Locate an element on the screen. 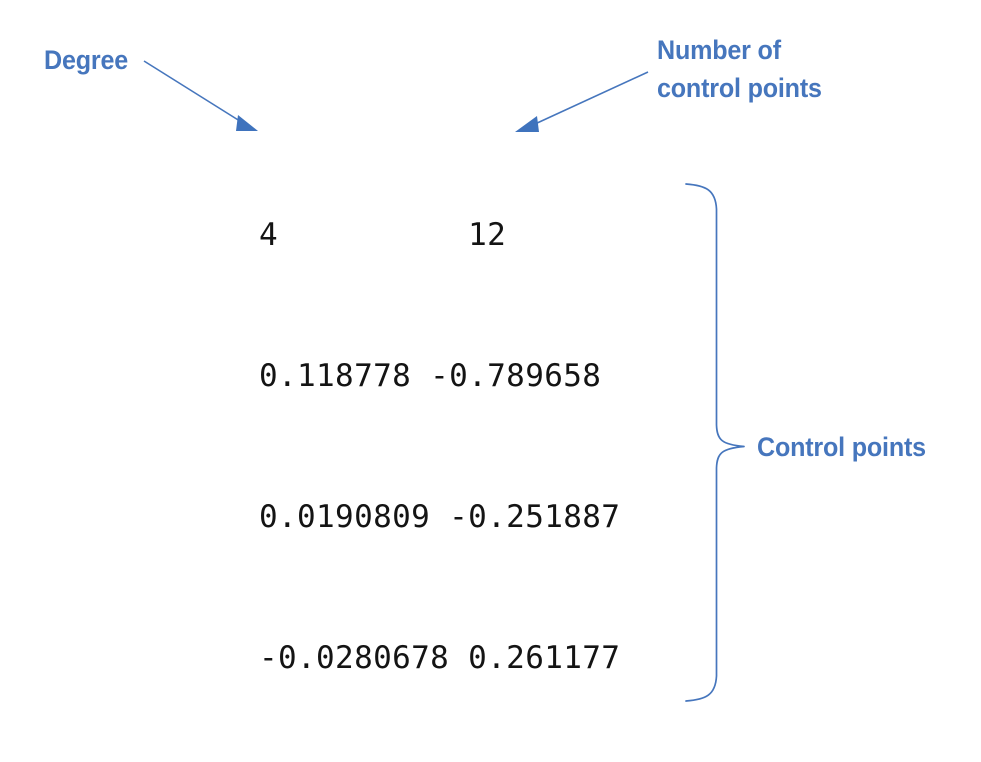  annotation-label-number-of-control-points: Number of control points is located at coordinates (739, 69).